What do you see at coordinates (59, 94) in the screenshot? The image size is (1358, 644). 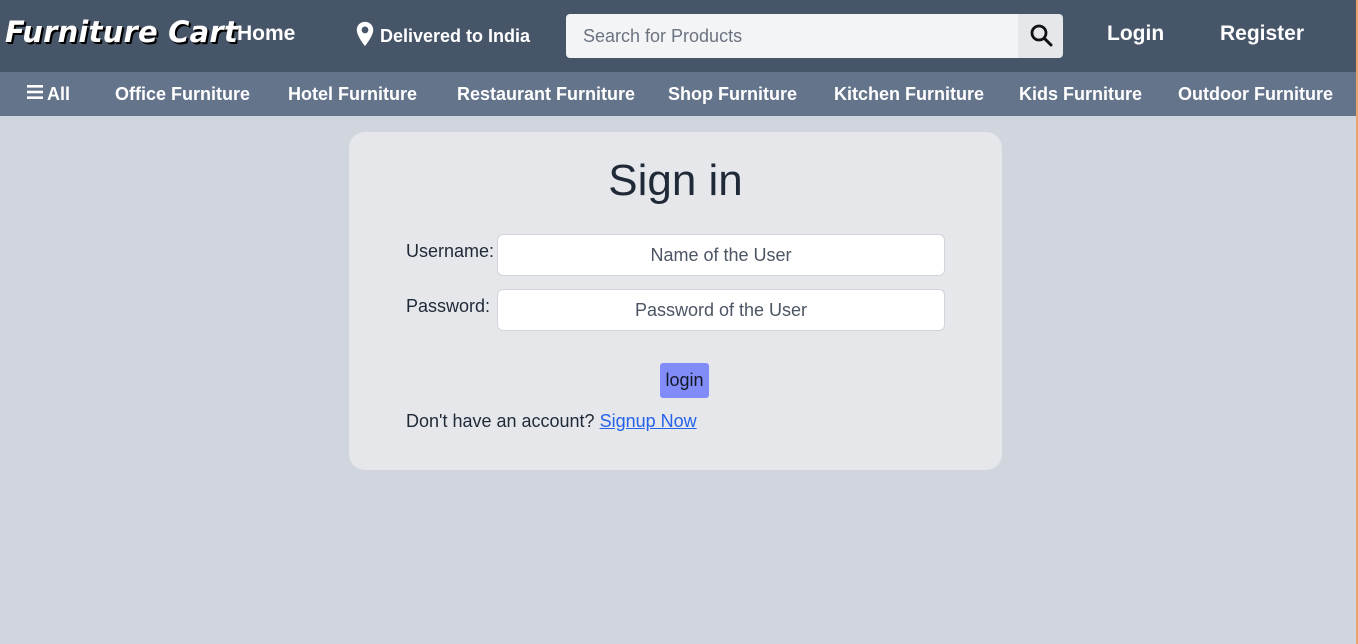 I see `category-all-label: All` at bounding box center [59, 94].